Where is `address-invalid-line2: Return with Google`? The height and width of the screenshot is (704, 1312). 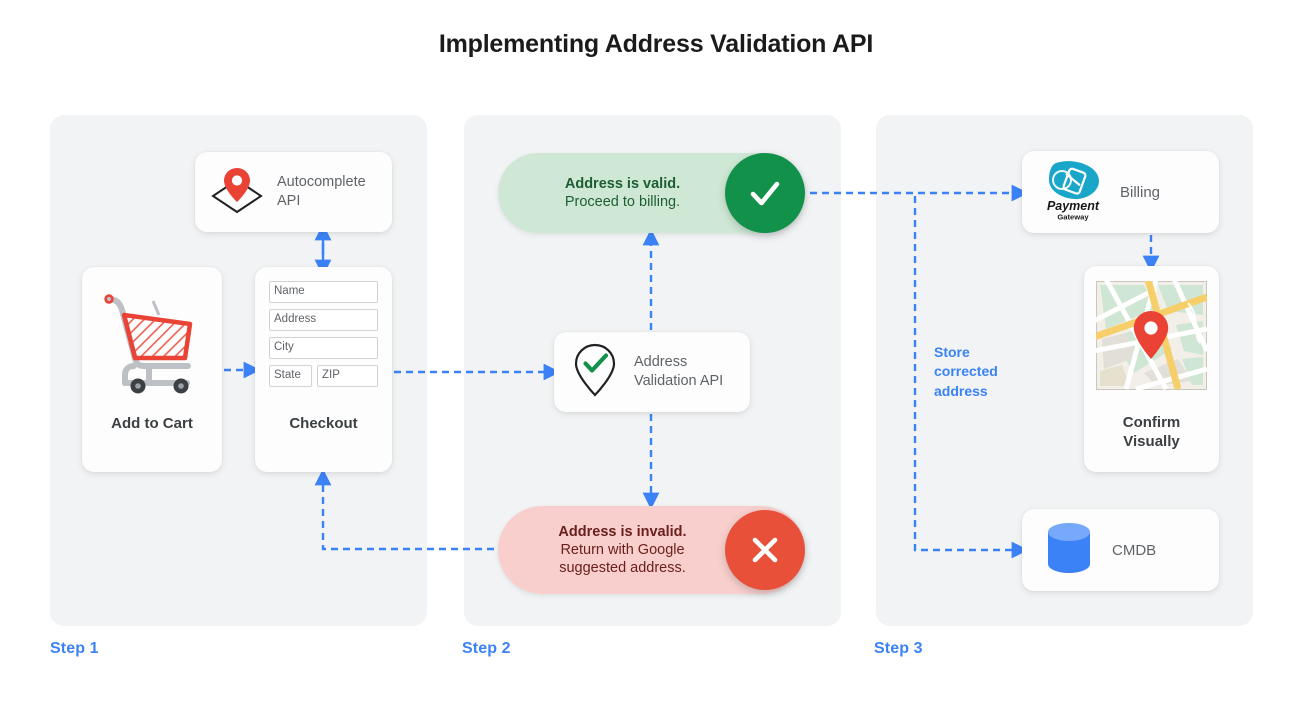 address-invalid-line2: Return with Google is located at coordinates (622, 549).